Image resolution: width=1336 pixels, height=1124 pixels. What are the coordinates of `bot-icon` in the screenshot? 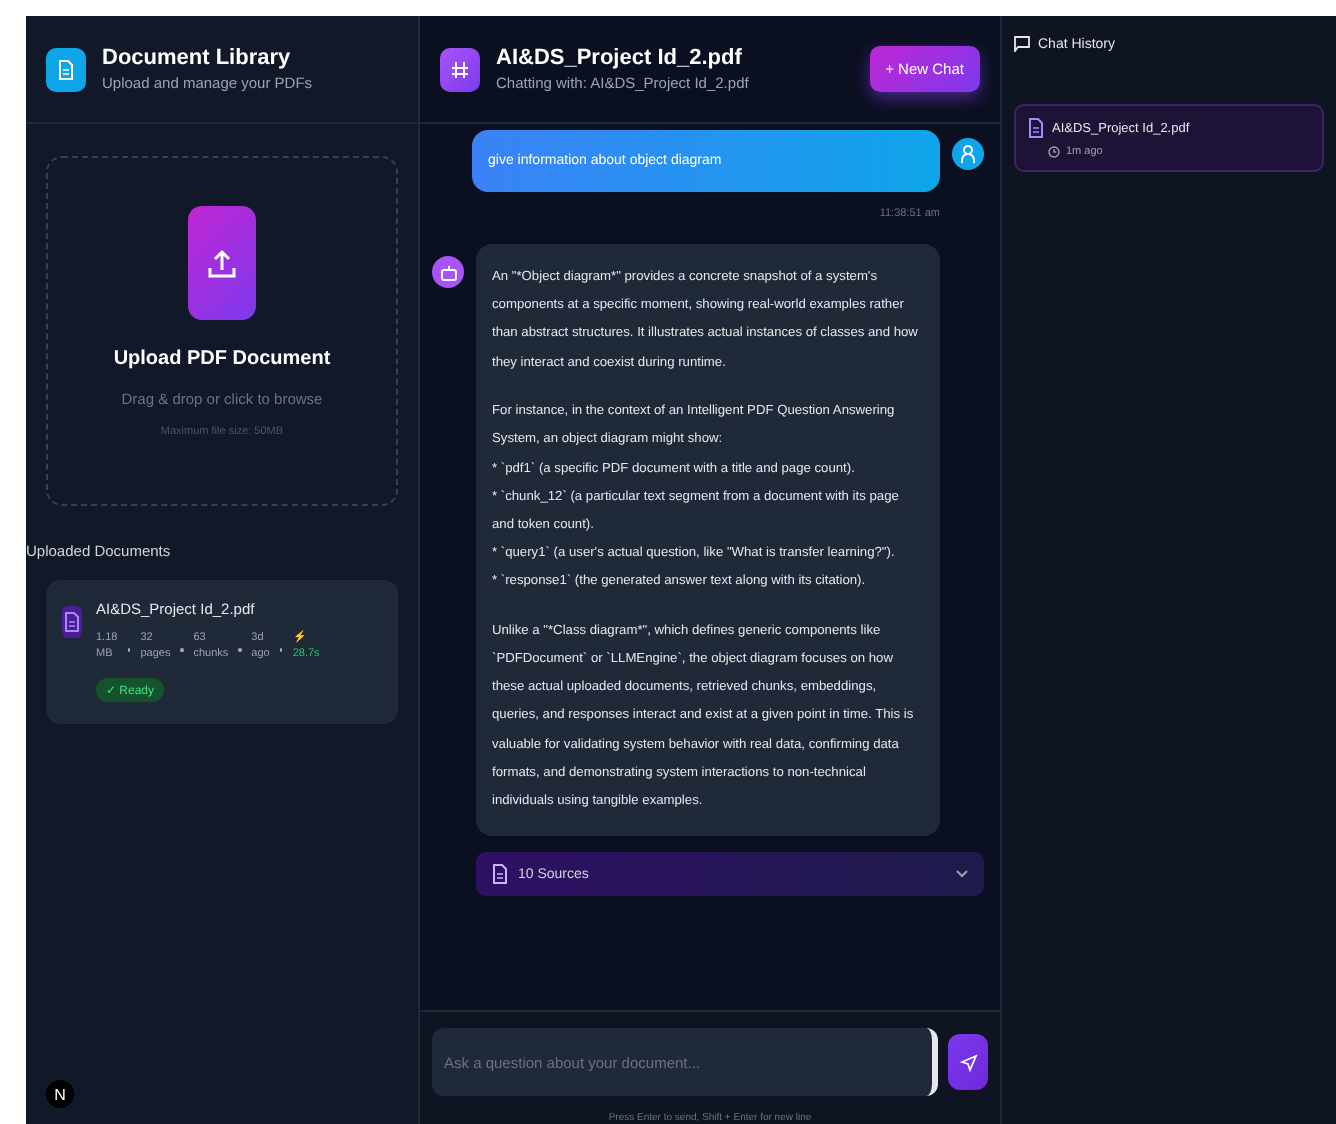 It's located at (448, 272).